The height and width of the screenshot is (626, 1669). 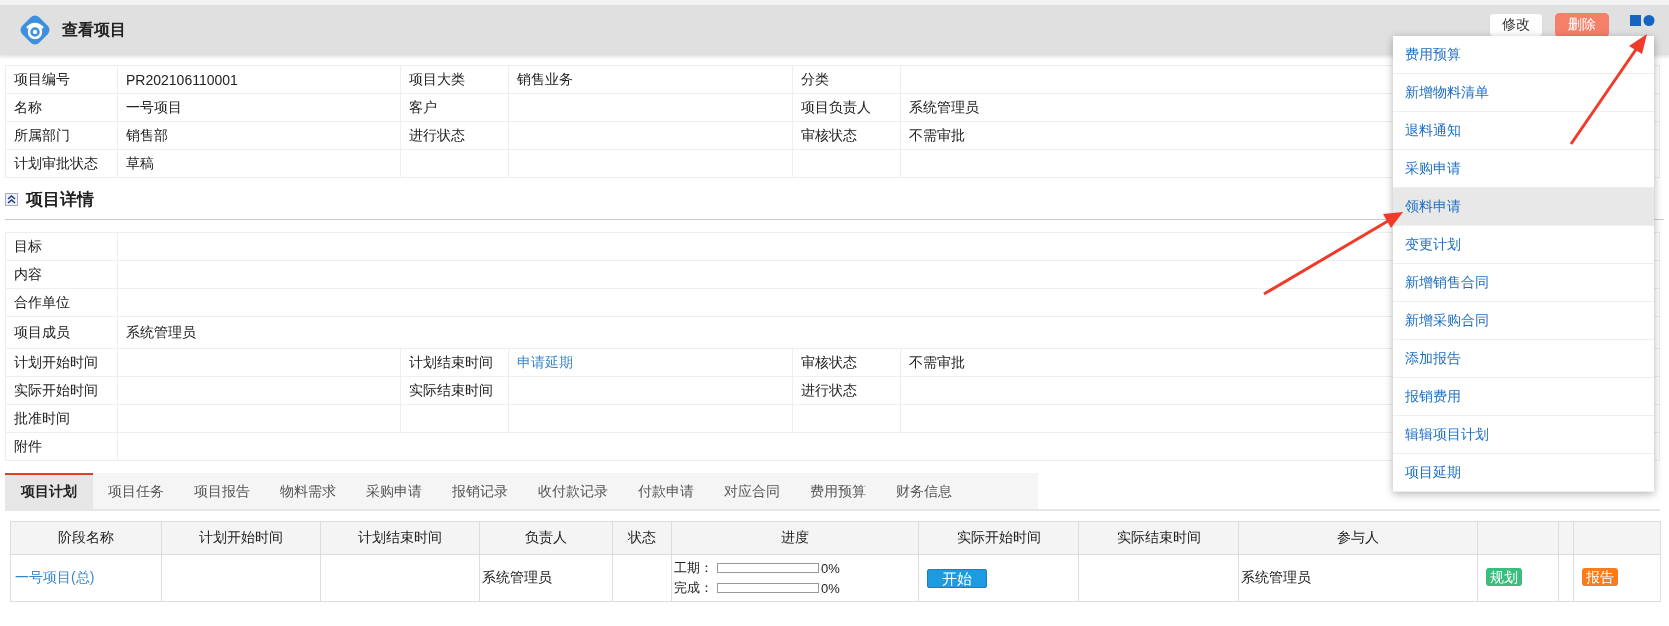 What do you see at coordinates (454, 79) in the screenshot?
I see `field-label: 项目大类` at bounding box center [454, 79].